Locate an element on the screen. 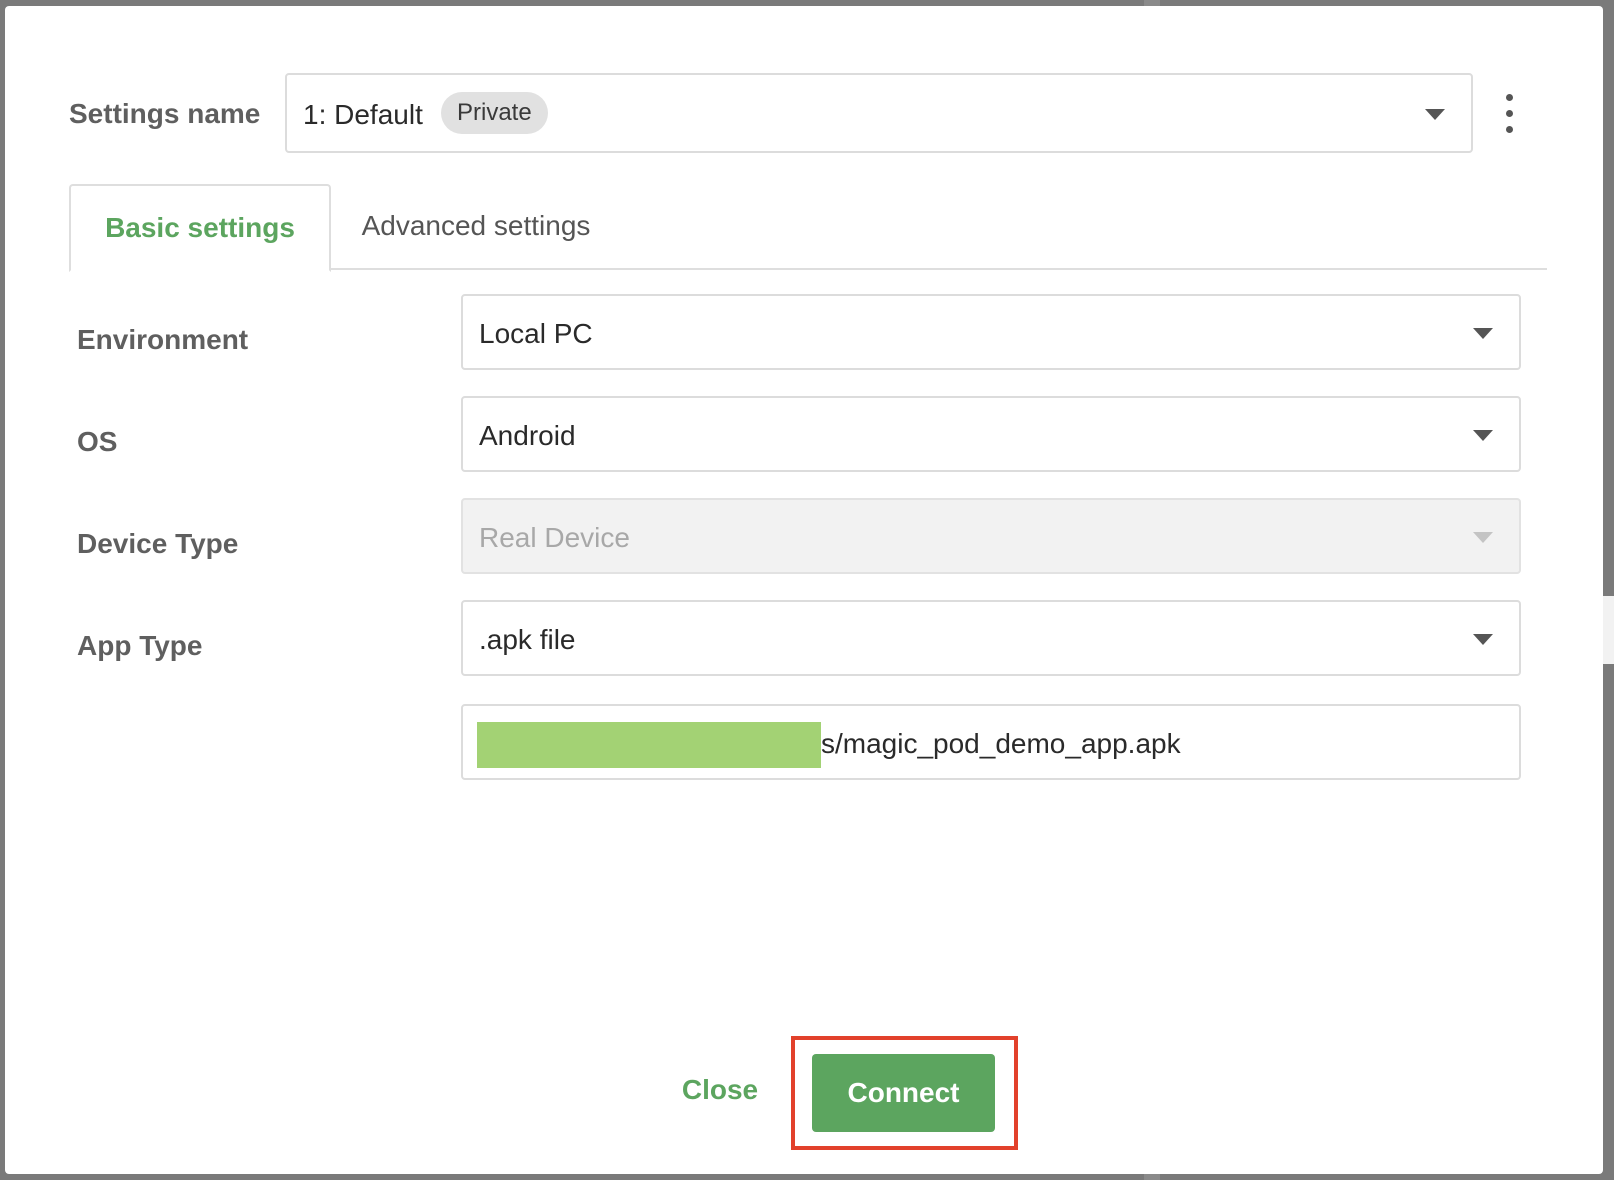  environment-select: Local PC is located at coordinates (991, 332).